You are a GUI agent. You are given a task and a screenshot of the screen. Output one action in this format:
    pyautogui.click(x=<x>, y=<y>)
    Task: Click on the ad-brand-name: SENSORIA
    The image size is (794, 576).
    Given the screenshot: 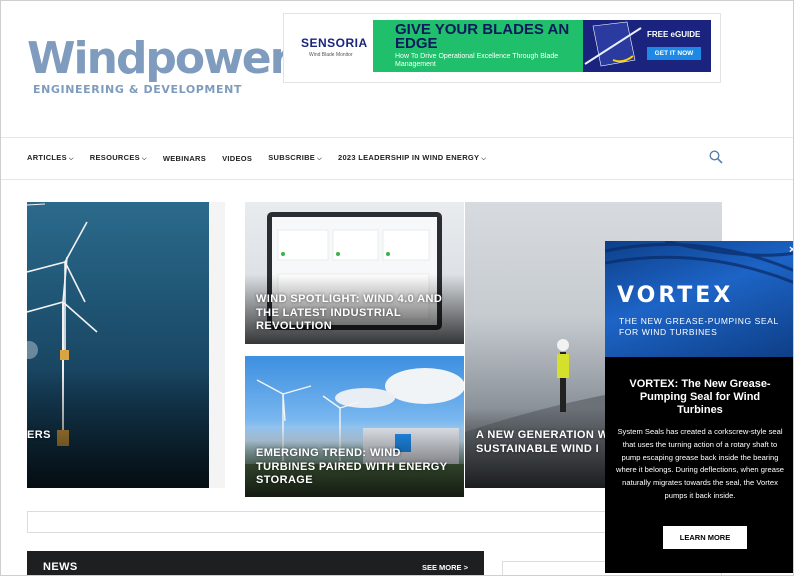 What is the action you would take?
    pyautogui.click(x=334, y=43)
    